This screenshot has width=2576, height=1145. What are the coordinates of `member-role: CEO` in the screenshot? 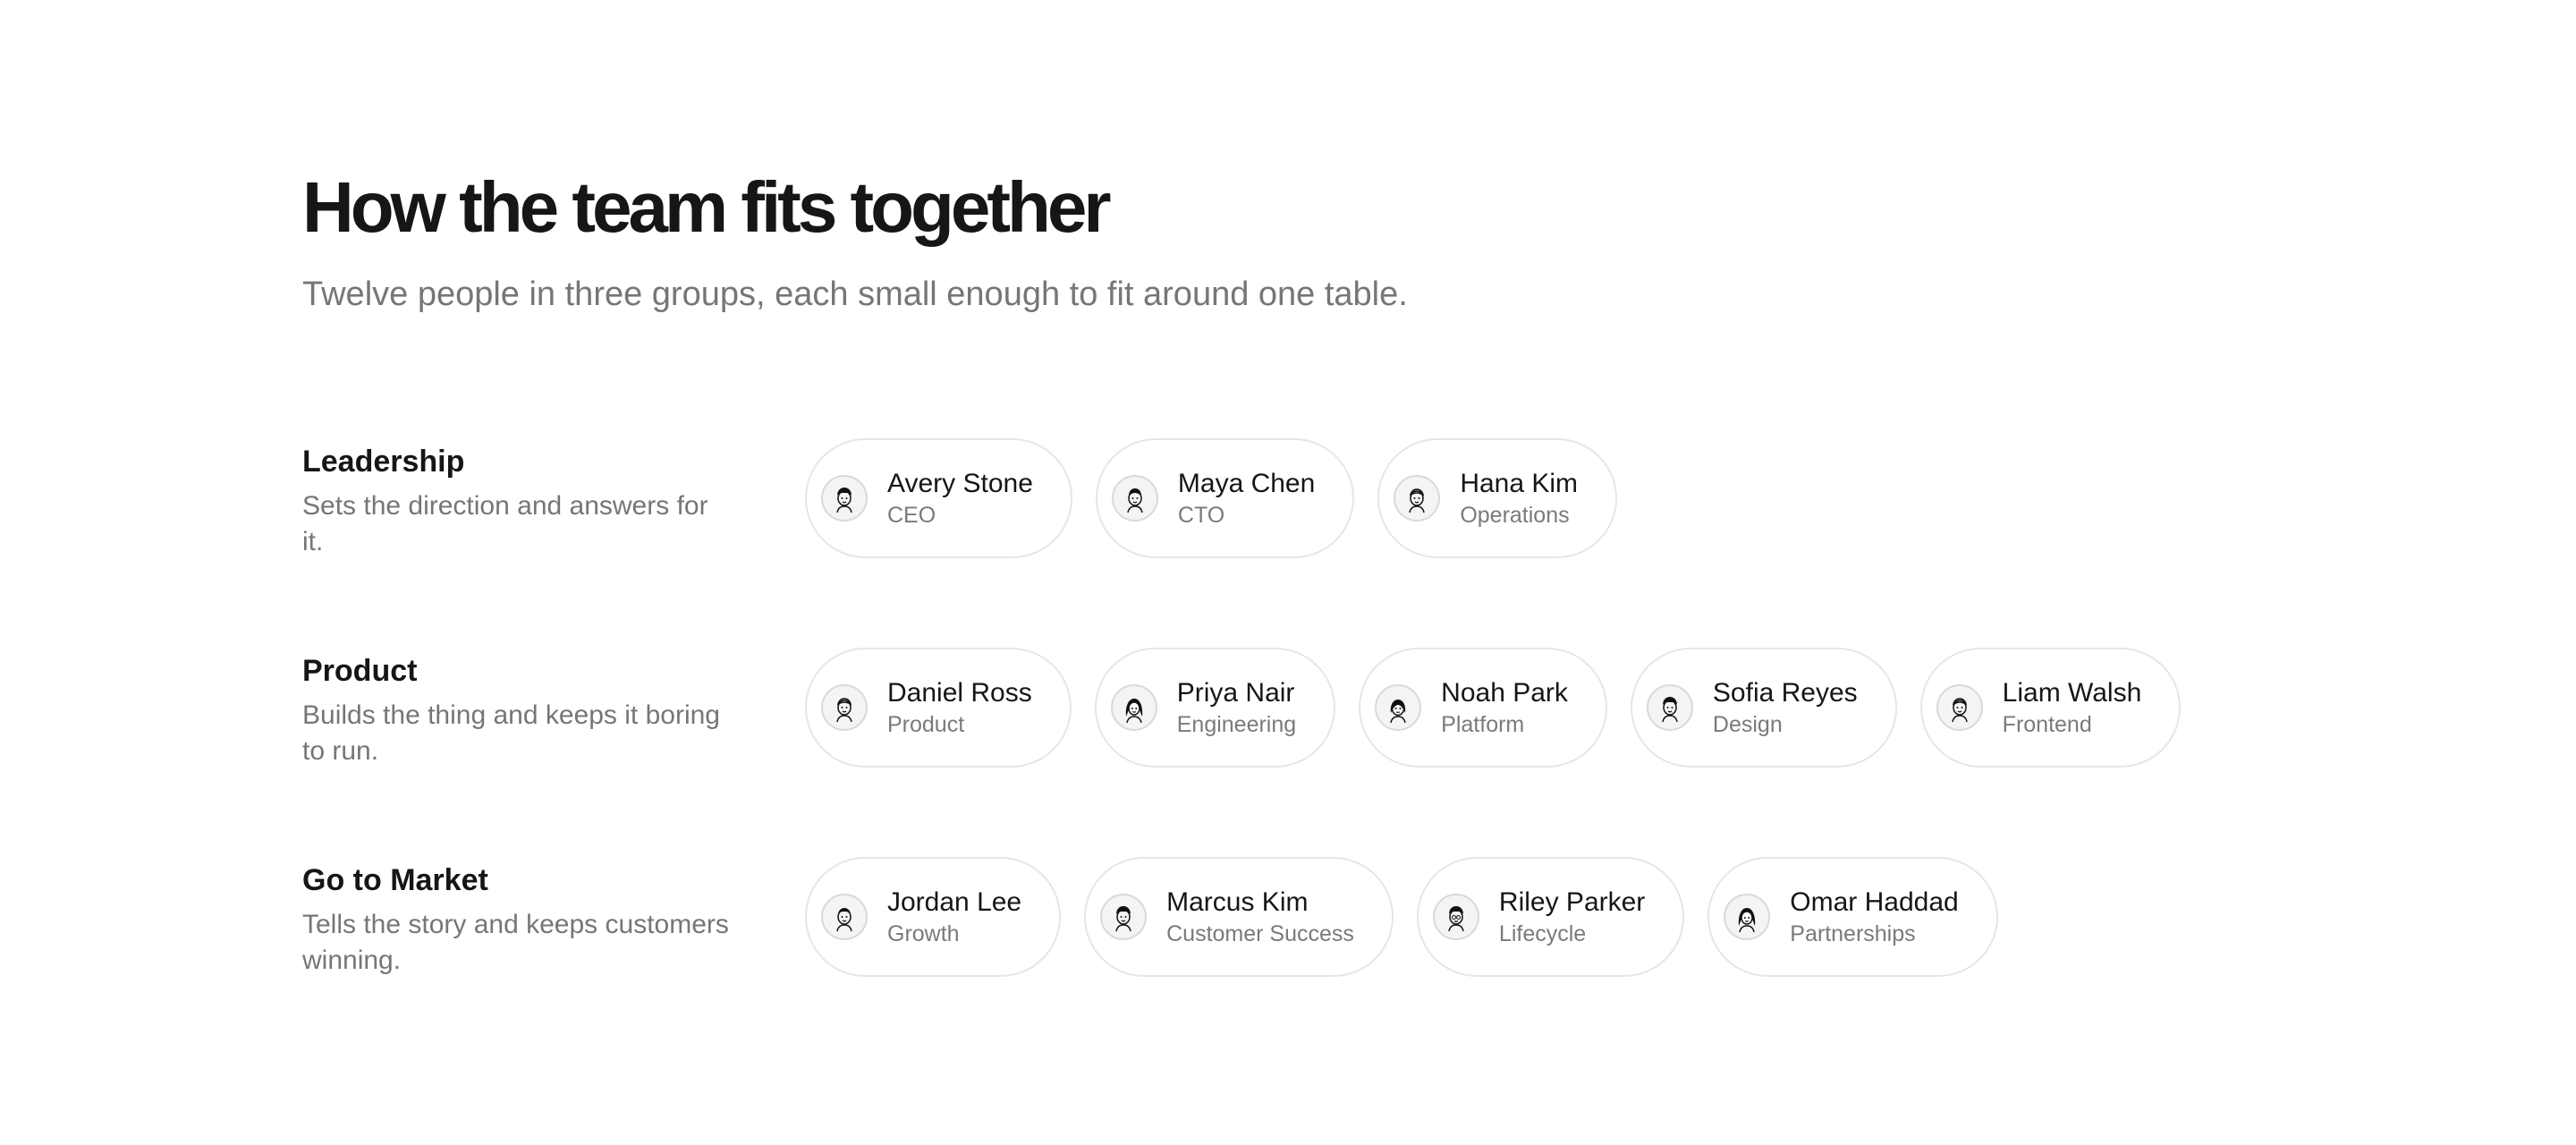 It's located at (911, 515).